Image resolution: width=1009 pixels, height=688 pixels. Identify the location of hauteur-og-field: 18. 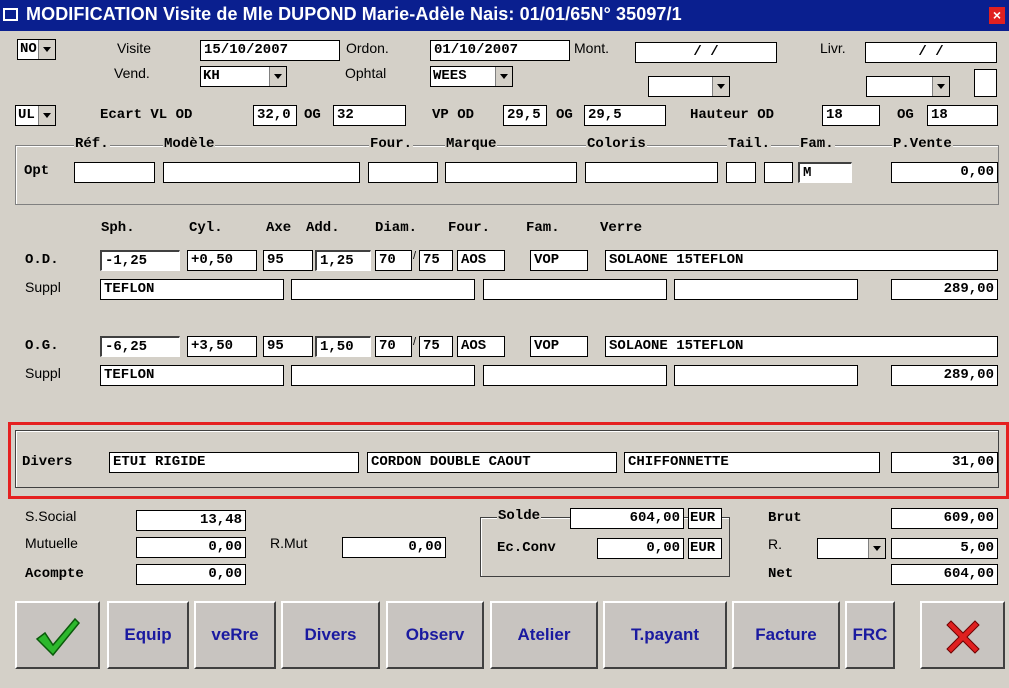
(962, 115).